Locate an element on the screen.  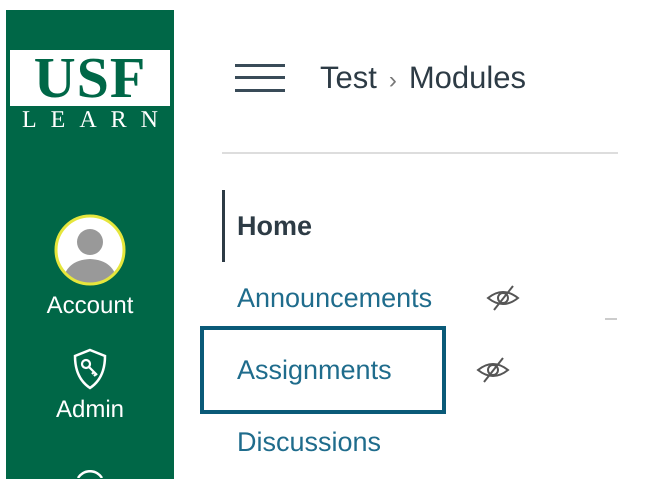
admin-link: Admin is located at coordinates (90, 410).